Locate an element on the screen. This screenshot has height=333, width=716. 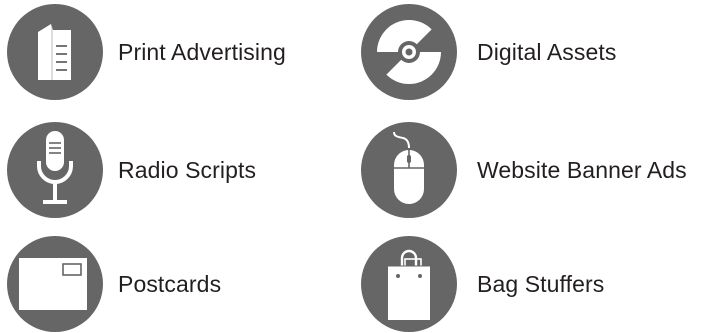
service-label: Website Banner Ads is located at coordinates (582, 170).